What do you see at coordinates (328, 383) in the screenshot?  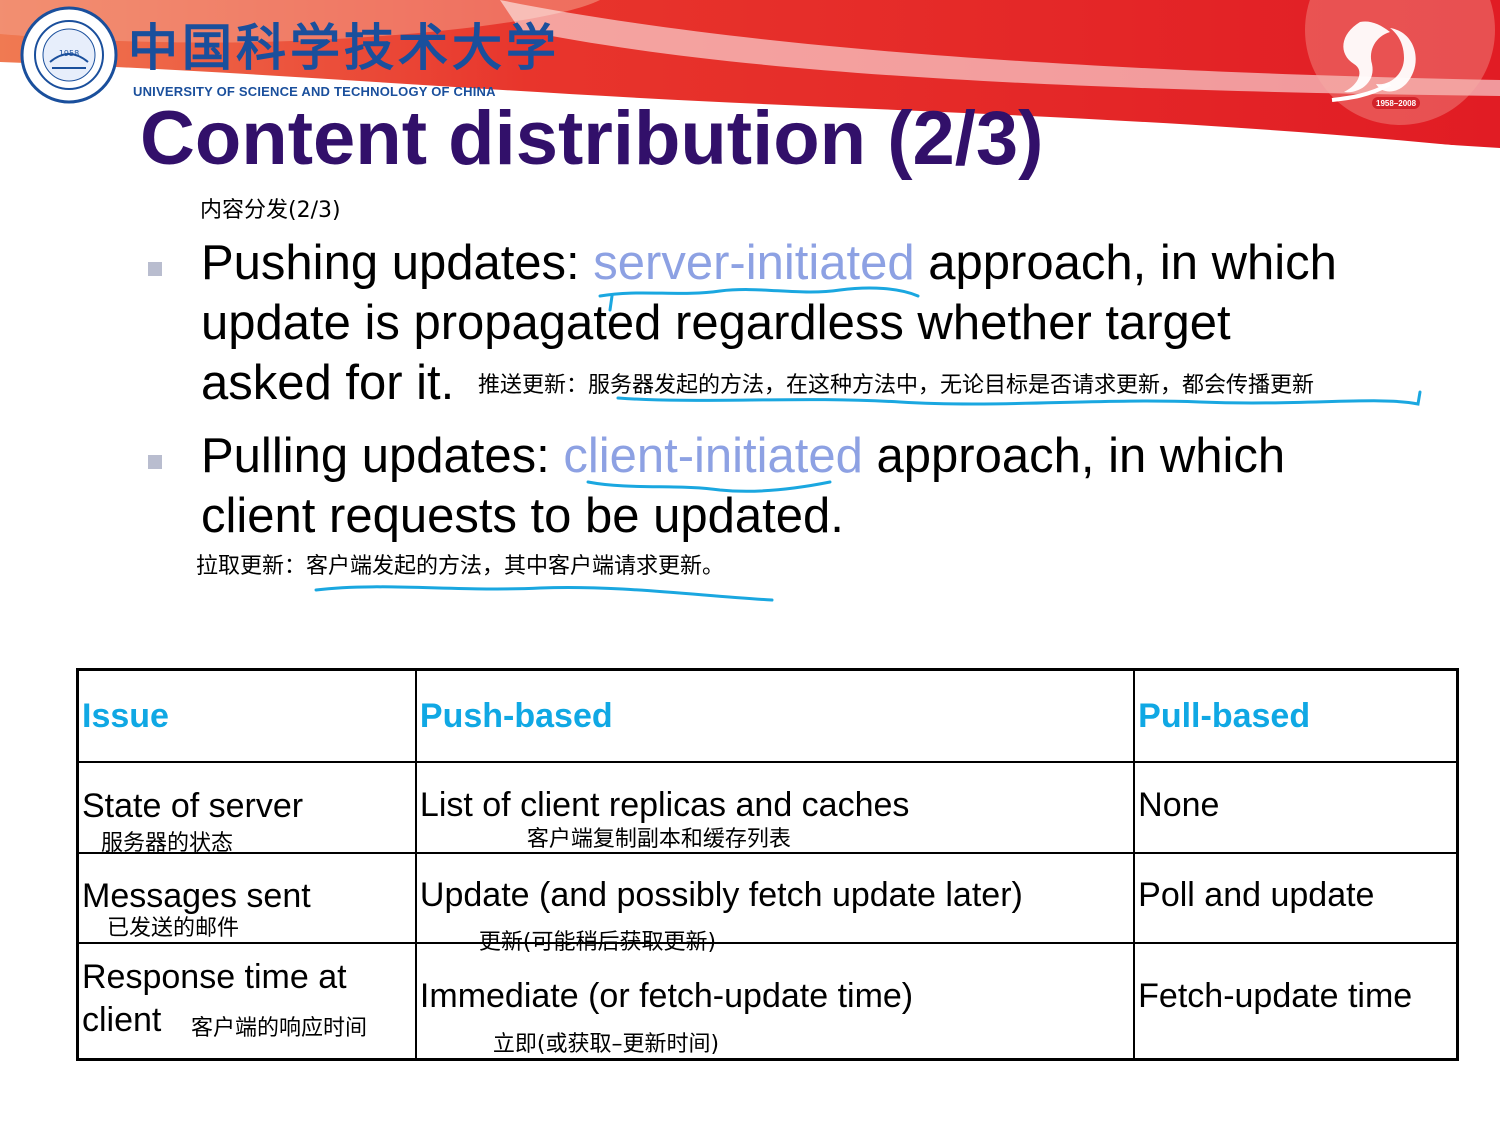 I see `bullet-line3: asked for it.` at bounding box center [328, 383].